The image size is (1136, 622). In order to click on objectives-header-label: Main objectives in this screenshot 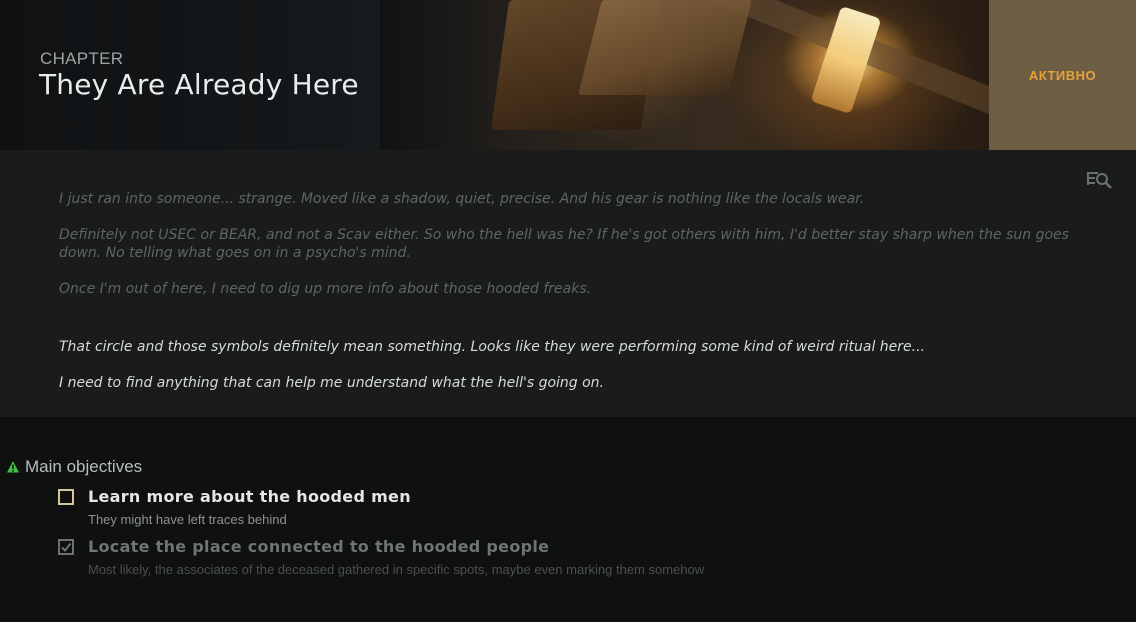, I will do `click(84, 466)`.